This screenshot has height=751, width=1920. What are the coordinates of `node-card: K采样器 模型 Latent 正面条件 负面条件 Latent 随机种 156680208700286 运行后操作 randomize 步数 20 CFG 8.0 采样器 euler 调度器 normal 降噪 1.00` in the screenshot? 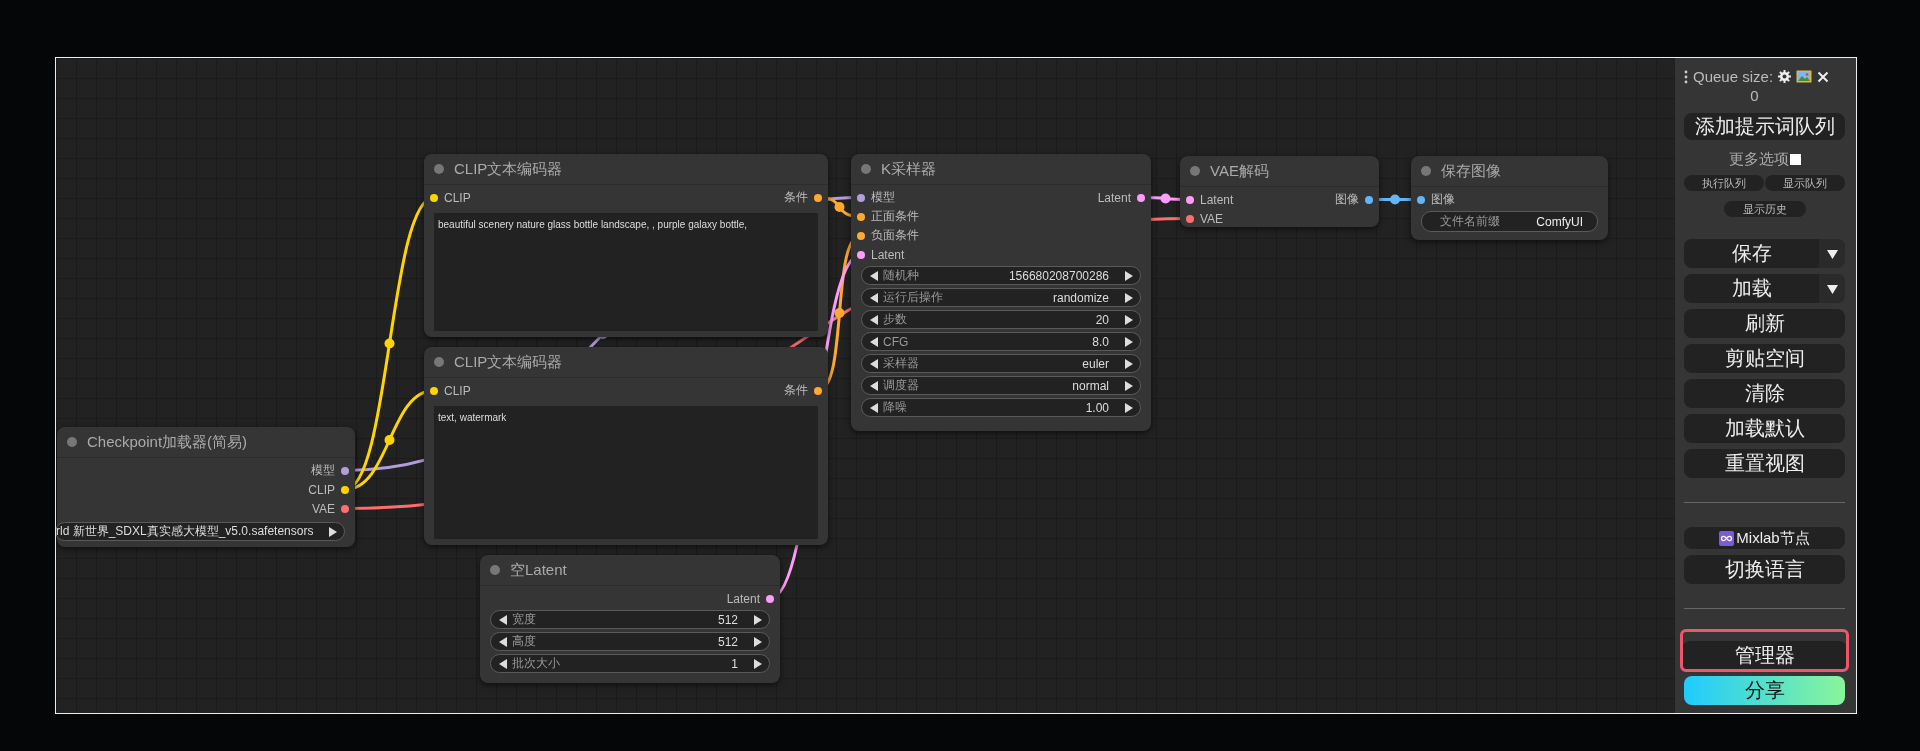 It's located at (1001, 292).